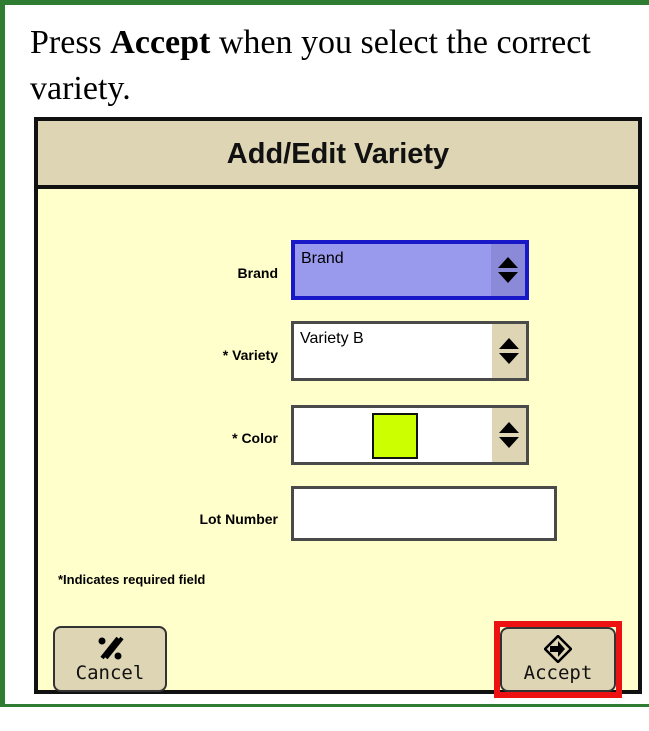 The height and width of the screenshot is (731, 649). I want to click on instruction-bold: Accept, so click(160, 42).